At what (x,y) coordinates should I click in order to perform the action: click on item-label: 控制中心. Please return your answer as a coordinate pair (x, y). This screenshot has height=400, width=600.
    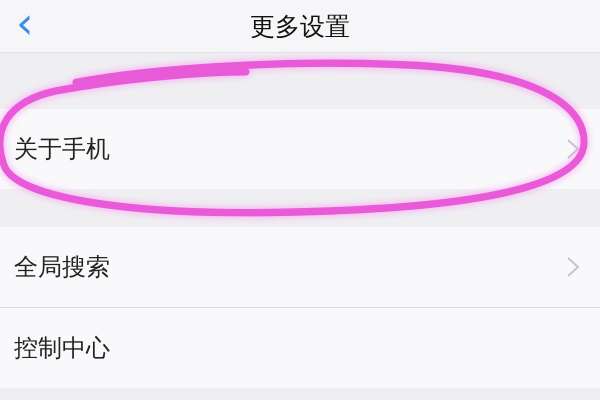
    Looking at the image, I should click on (62, 348).